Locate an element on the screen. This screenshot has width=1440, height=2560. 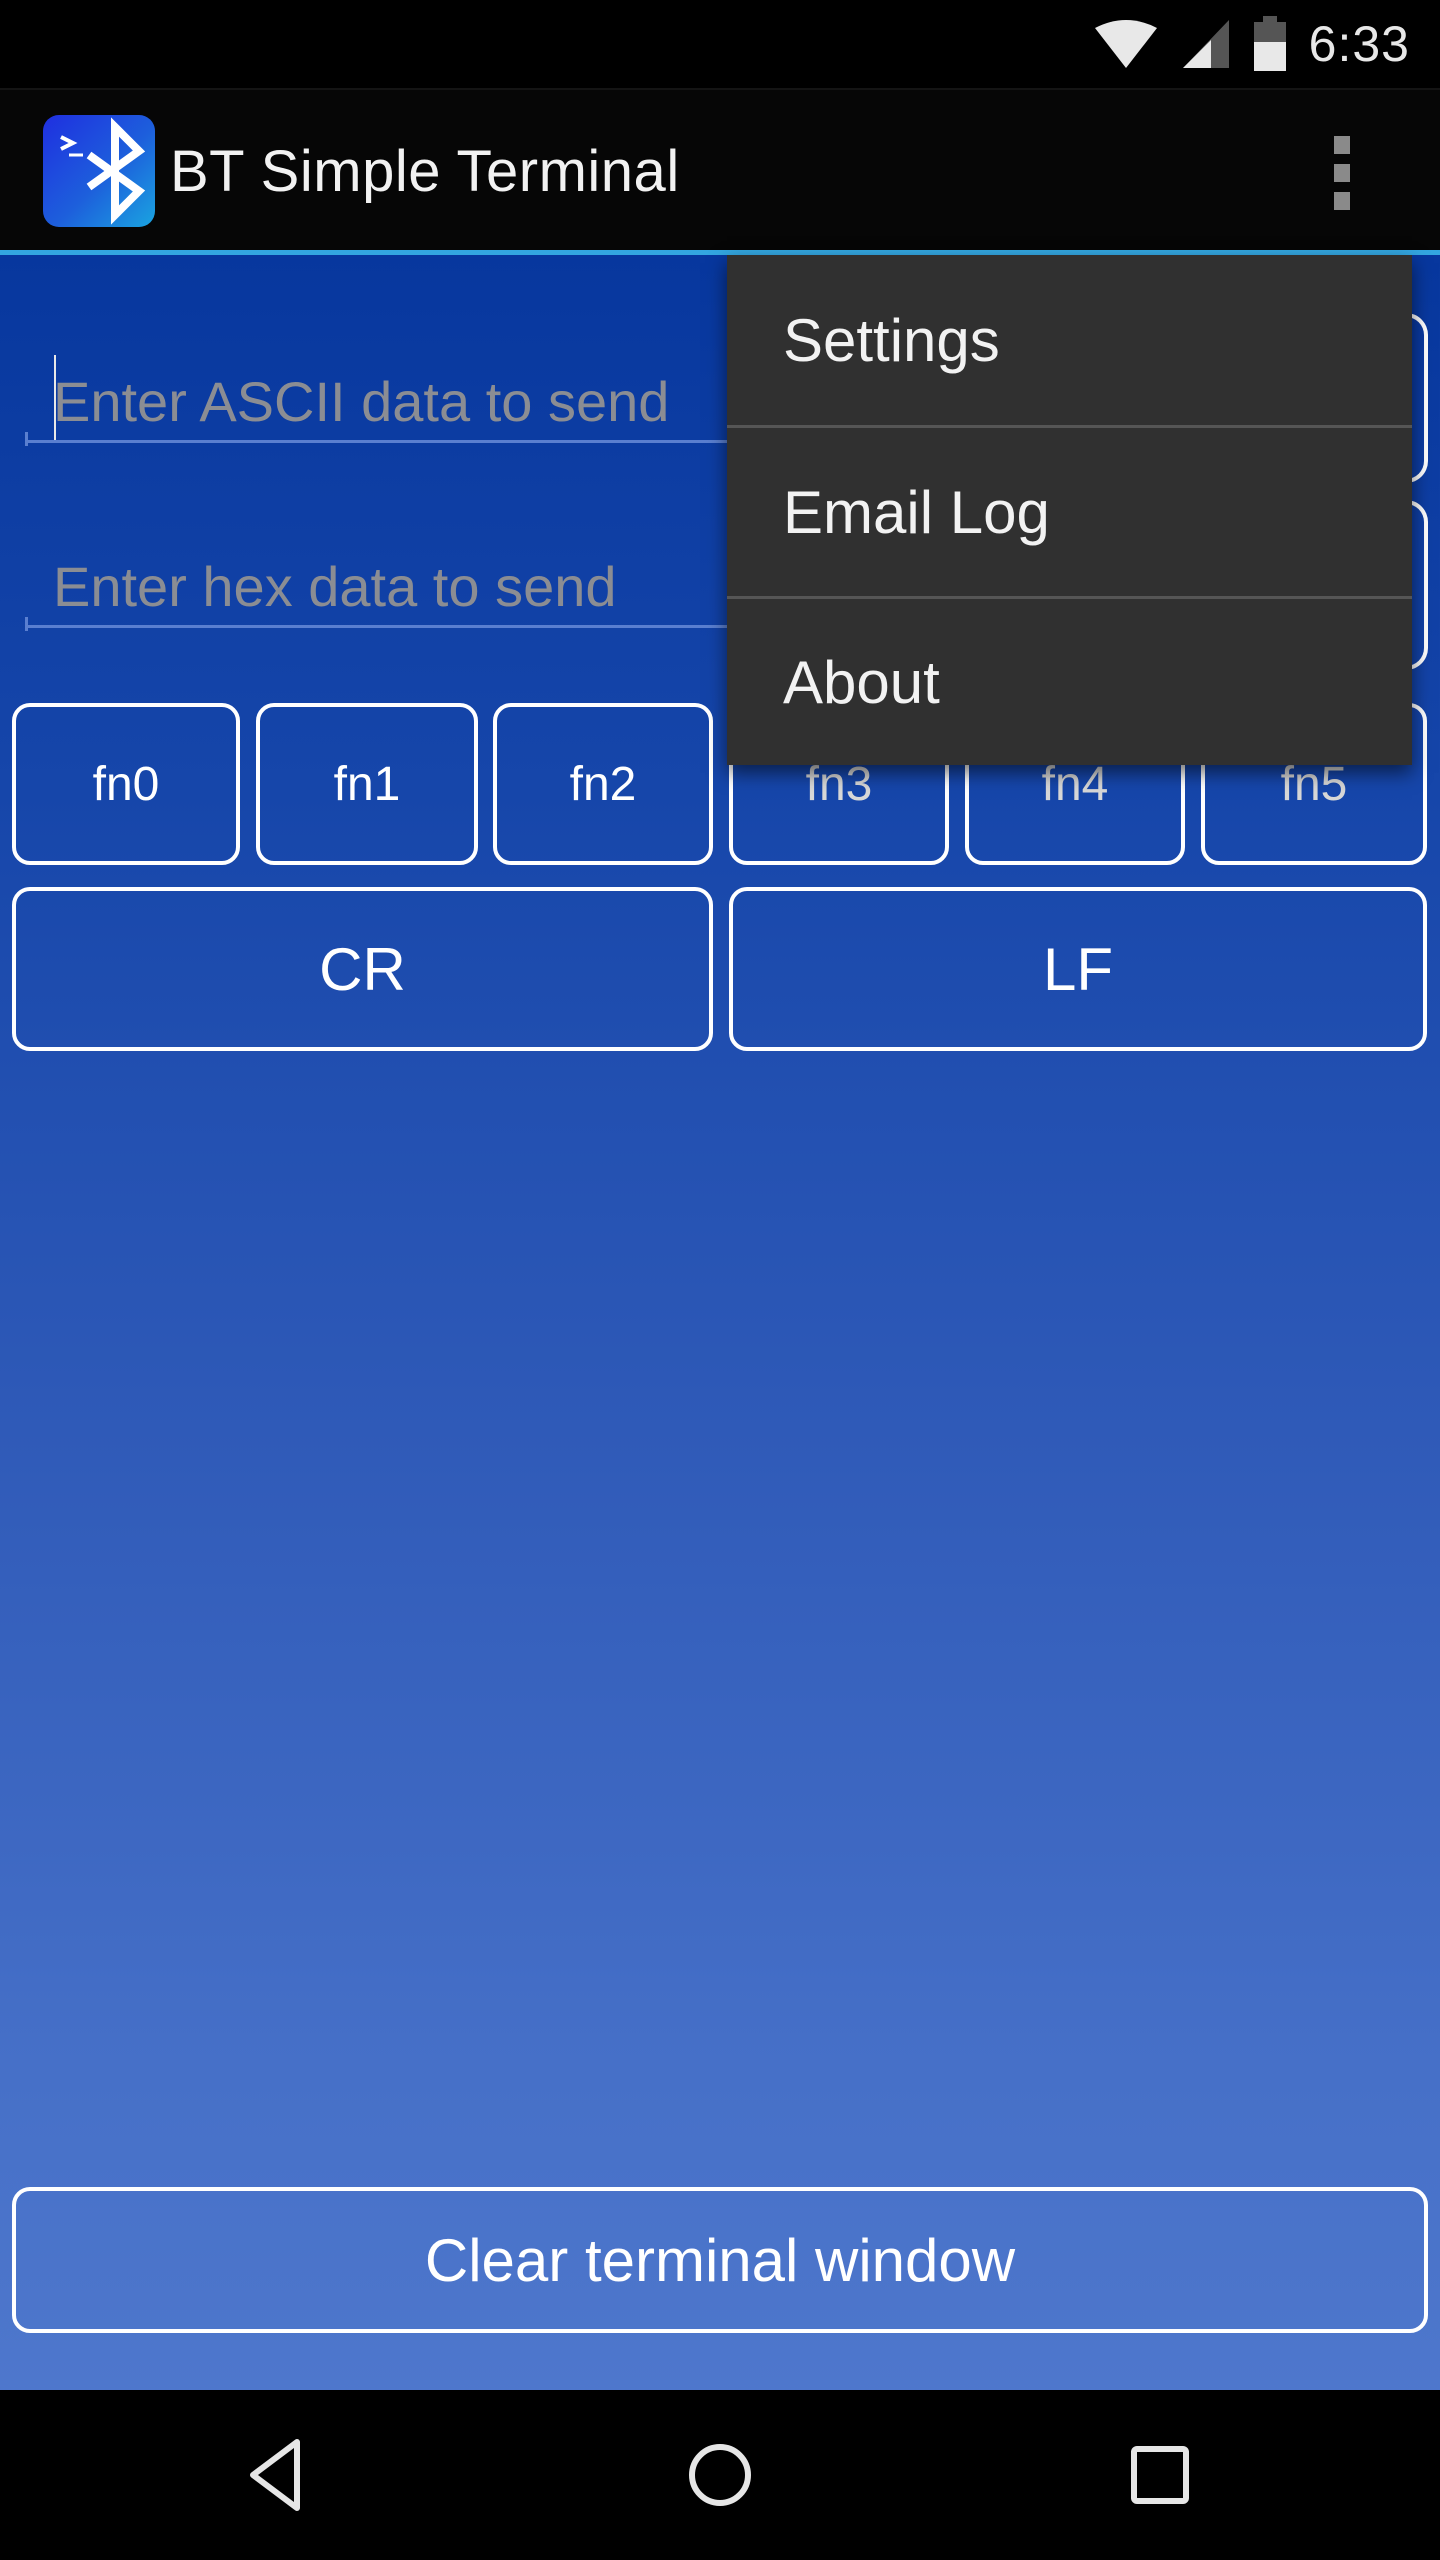
home-button is located at coordinates (720, 2475).